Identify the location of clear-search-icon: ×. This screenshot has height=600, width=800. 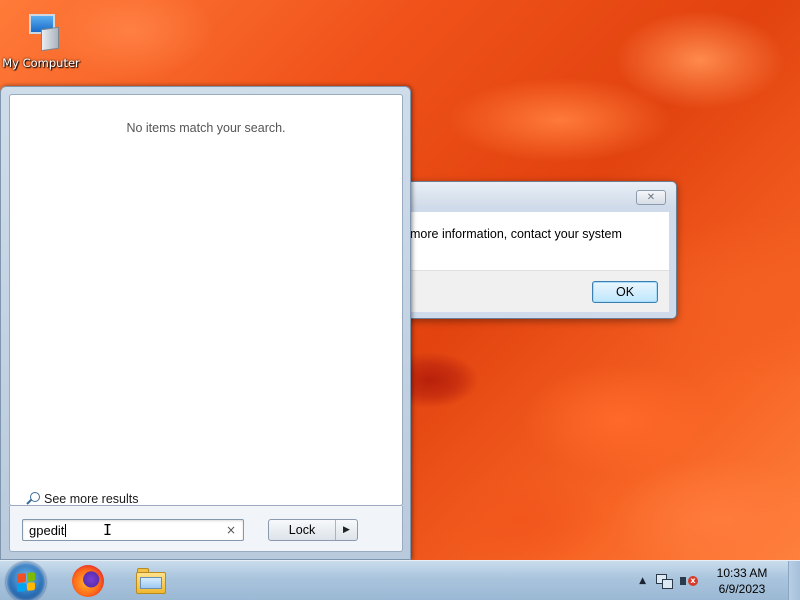
(231, 530).